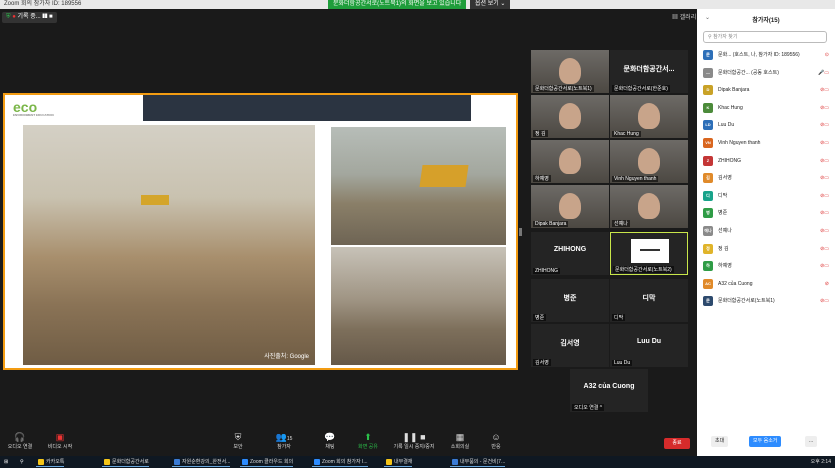 The image size is (835, 468). Describe the element at coordinates (766, 302) in the screenshot. I see `participant-row: 문 문화더함공간서로(노트북1) ⊘▭` at that location.